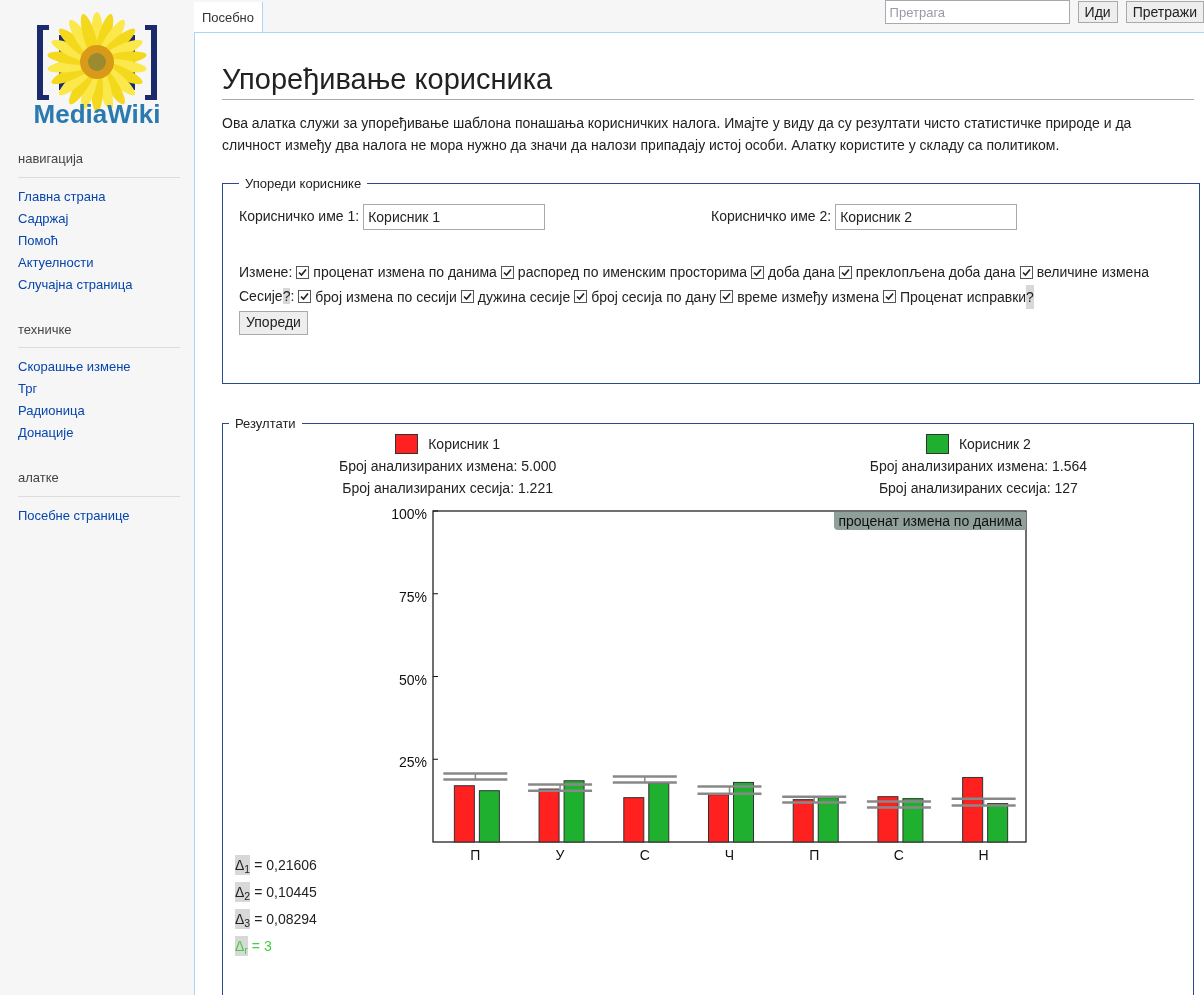  What do you see at coordinates (243, 919) in the screenshot?
I see `delta-symbol: Δ$_{3}$` at bounding box center [243, 919].